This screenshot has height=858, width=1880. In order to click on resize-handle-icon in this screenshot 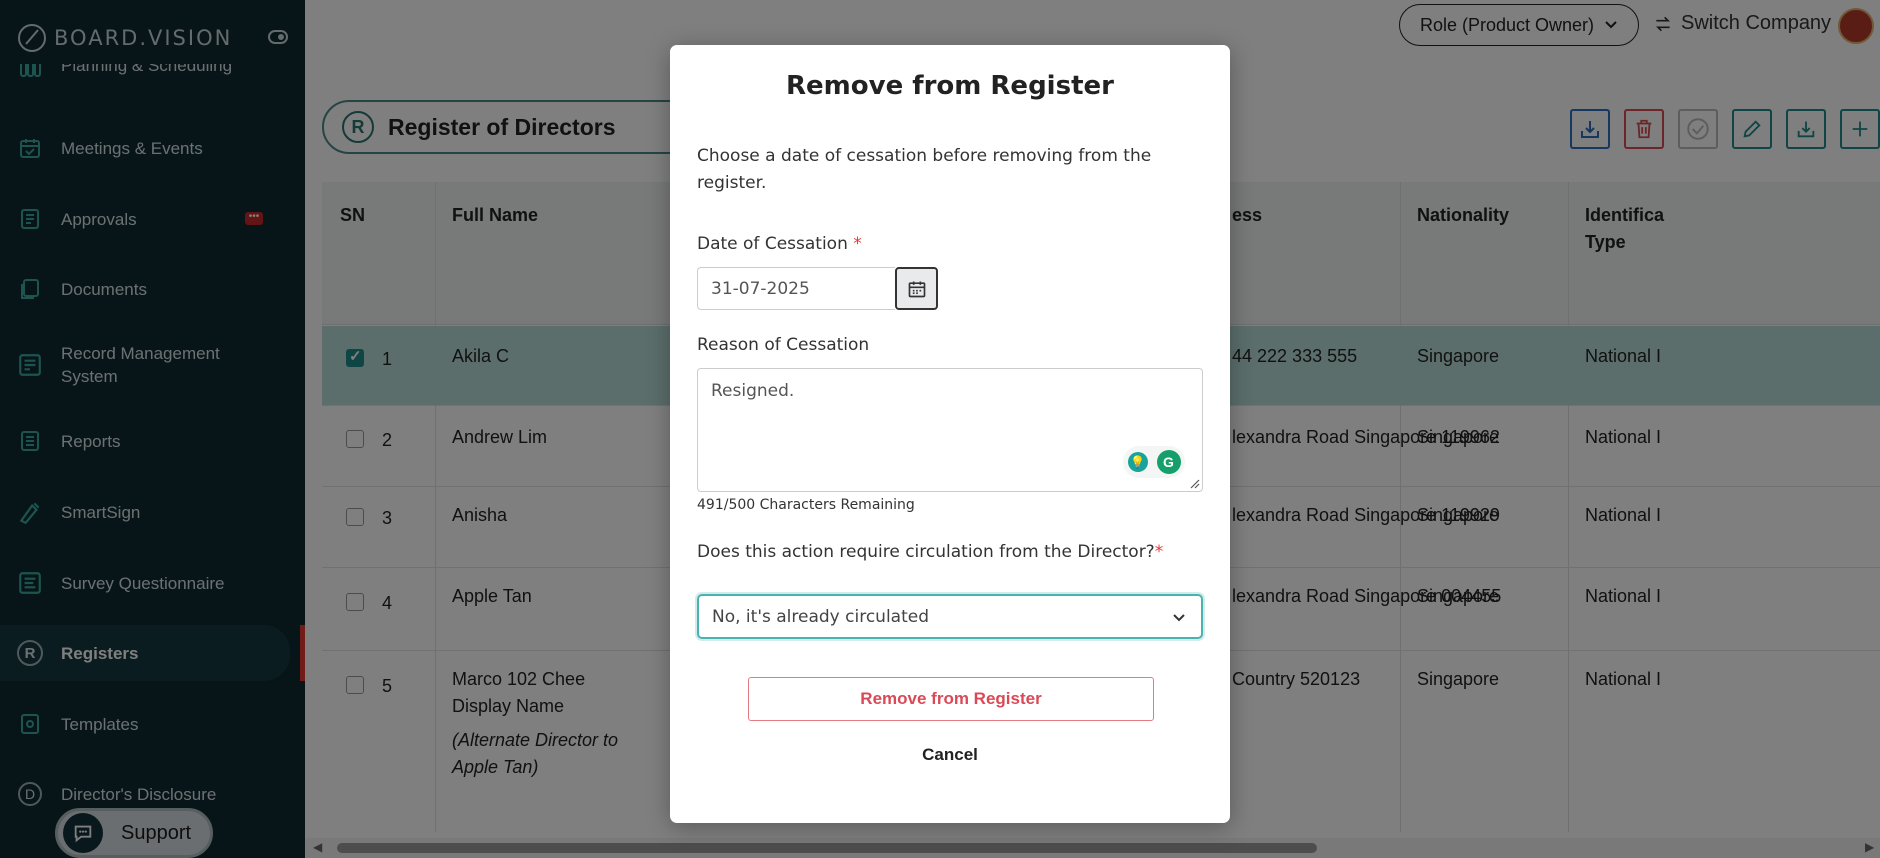, I will do `click(1194, 483)`.